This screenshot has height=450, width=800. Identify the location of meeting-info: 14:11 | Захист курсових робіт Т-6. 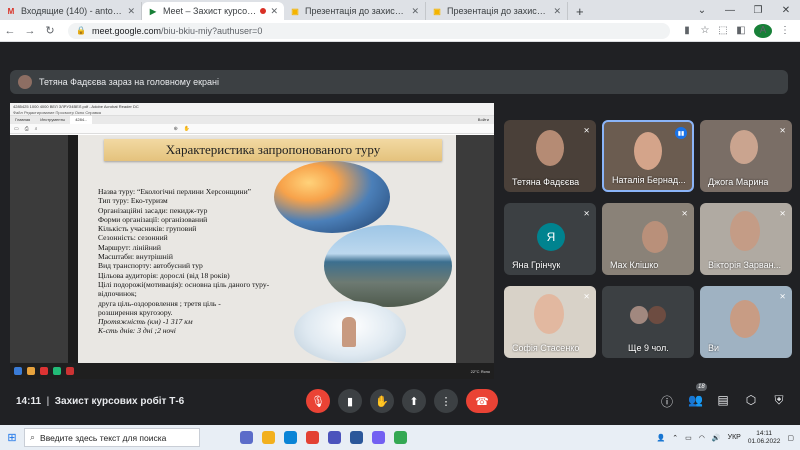
(100, 401).